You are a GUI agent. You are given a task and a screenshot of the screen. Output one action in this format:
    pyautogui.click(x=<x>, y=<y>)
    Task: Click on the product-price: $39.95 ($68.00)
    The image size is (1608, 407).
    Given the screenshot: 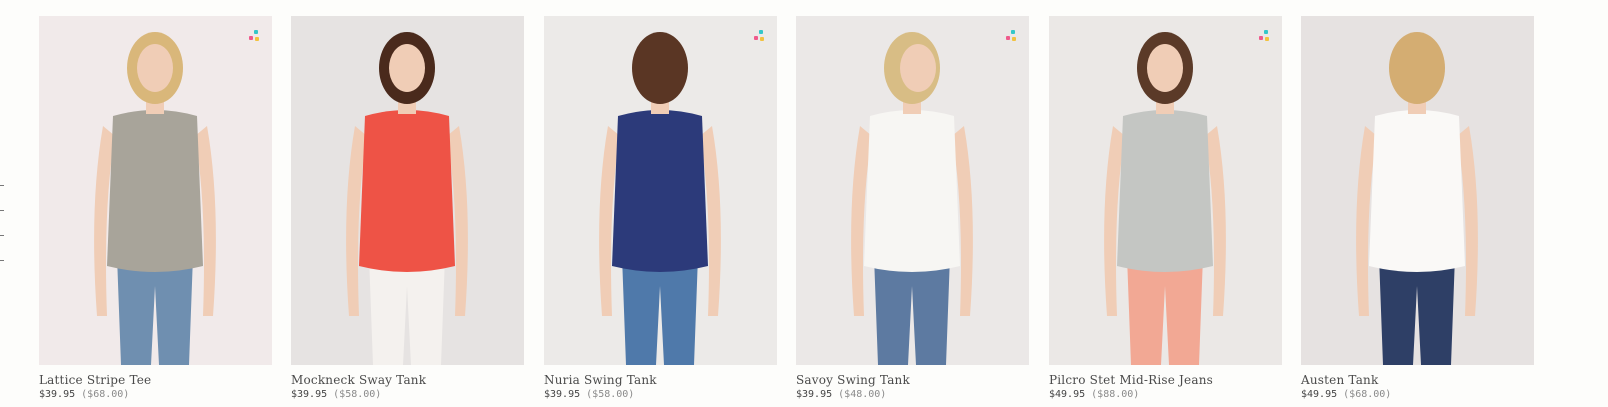 What is the action you would take?
    pyautogui.click(x=84, y=394)
    